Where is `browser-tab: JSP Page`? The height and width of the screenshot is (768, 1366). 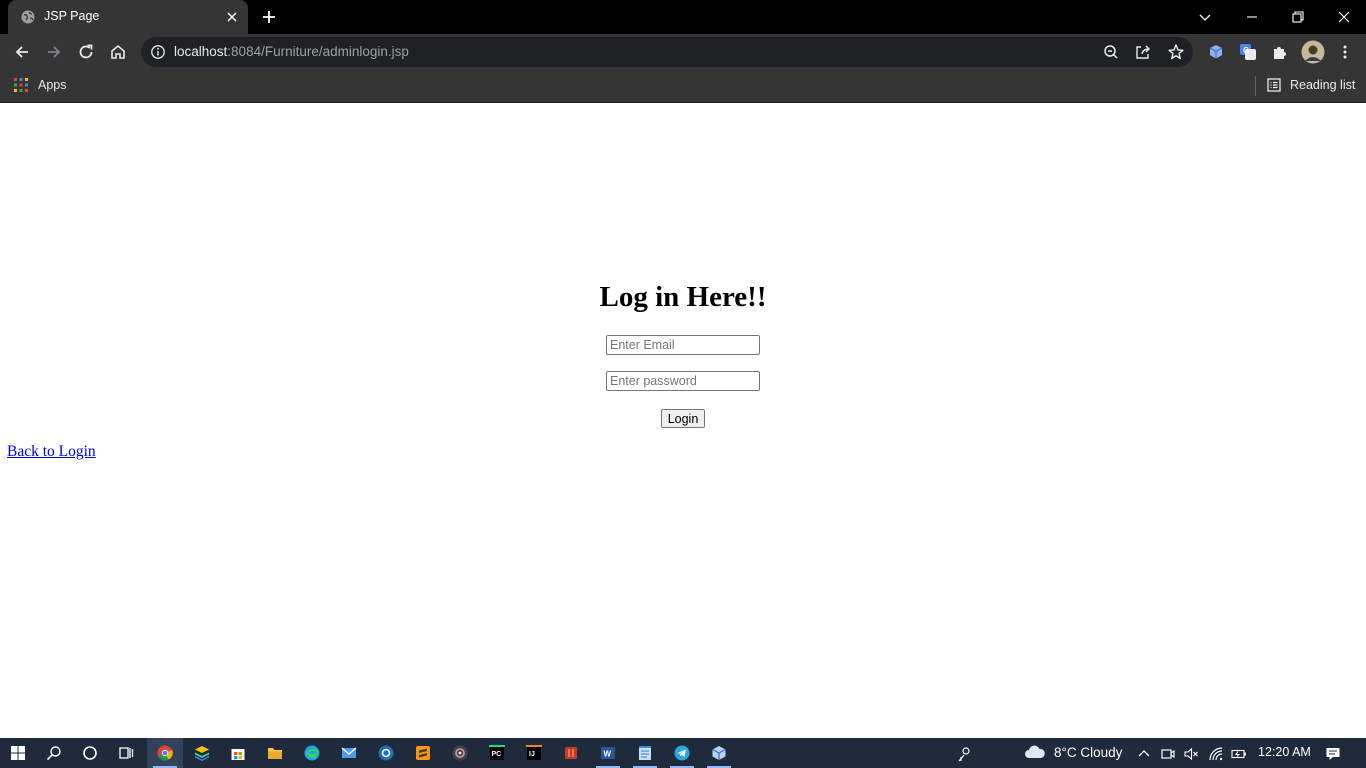
browser-tab: JSP Page is located at coordinates (128, 17).